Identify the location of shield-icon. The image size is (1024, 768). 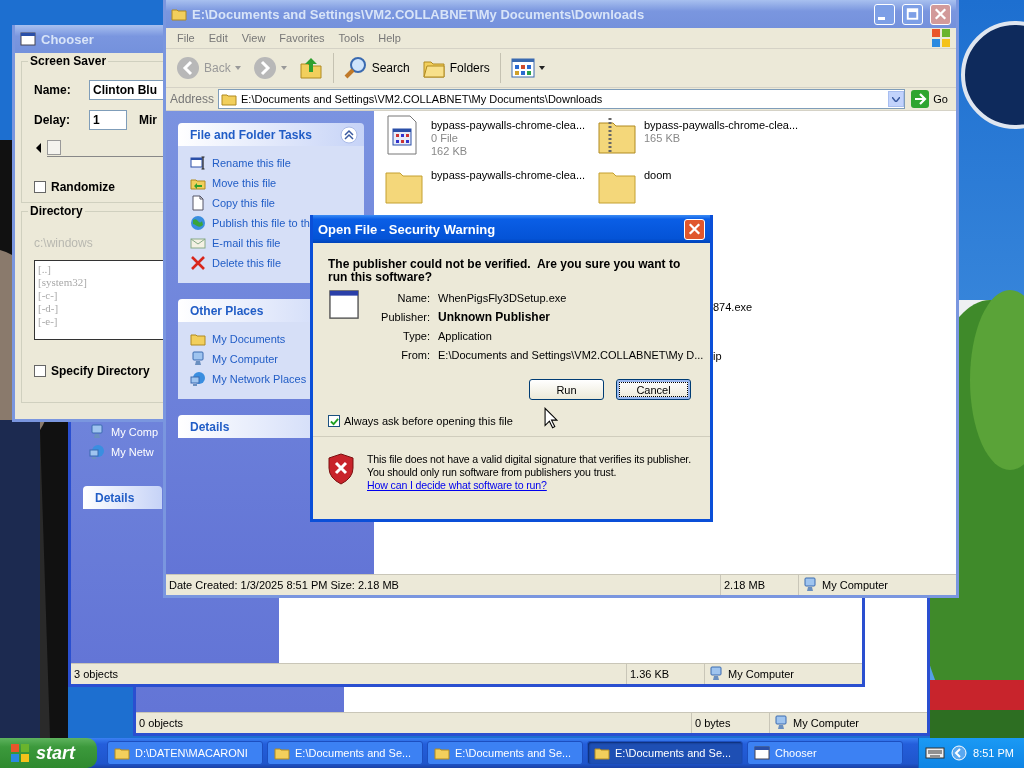
(341, 469).